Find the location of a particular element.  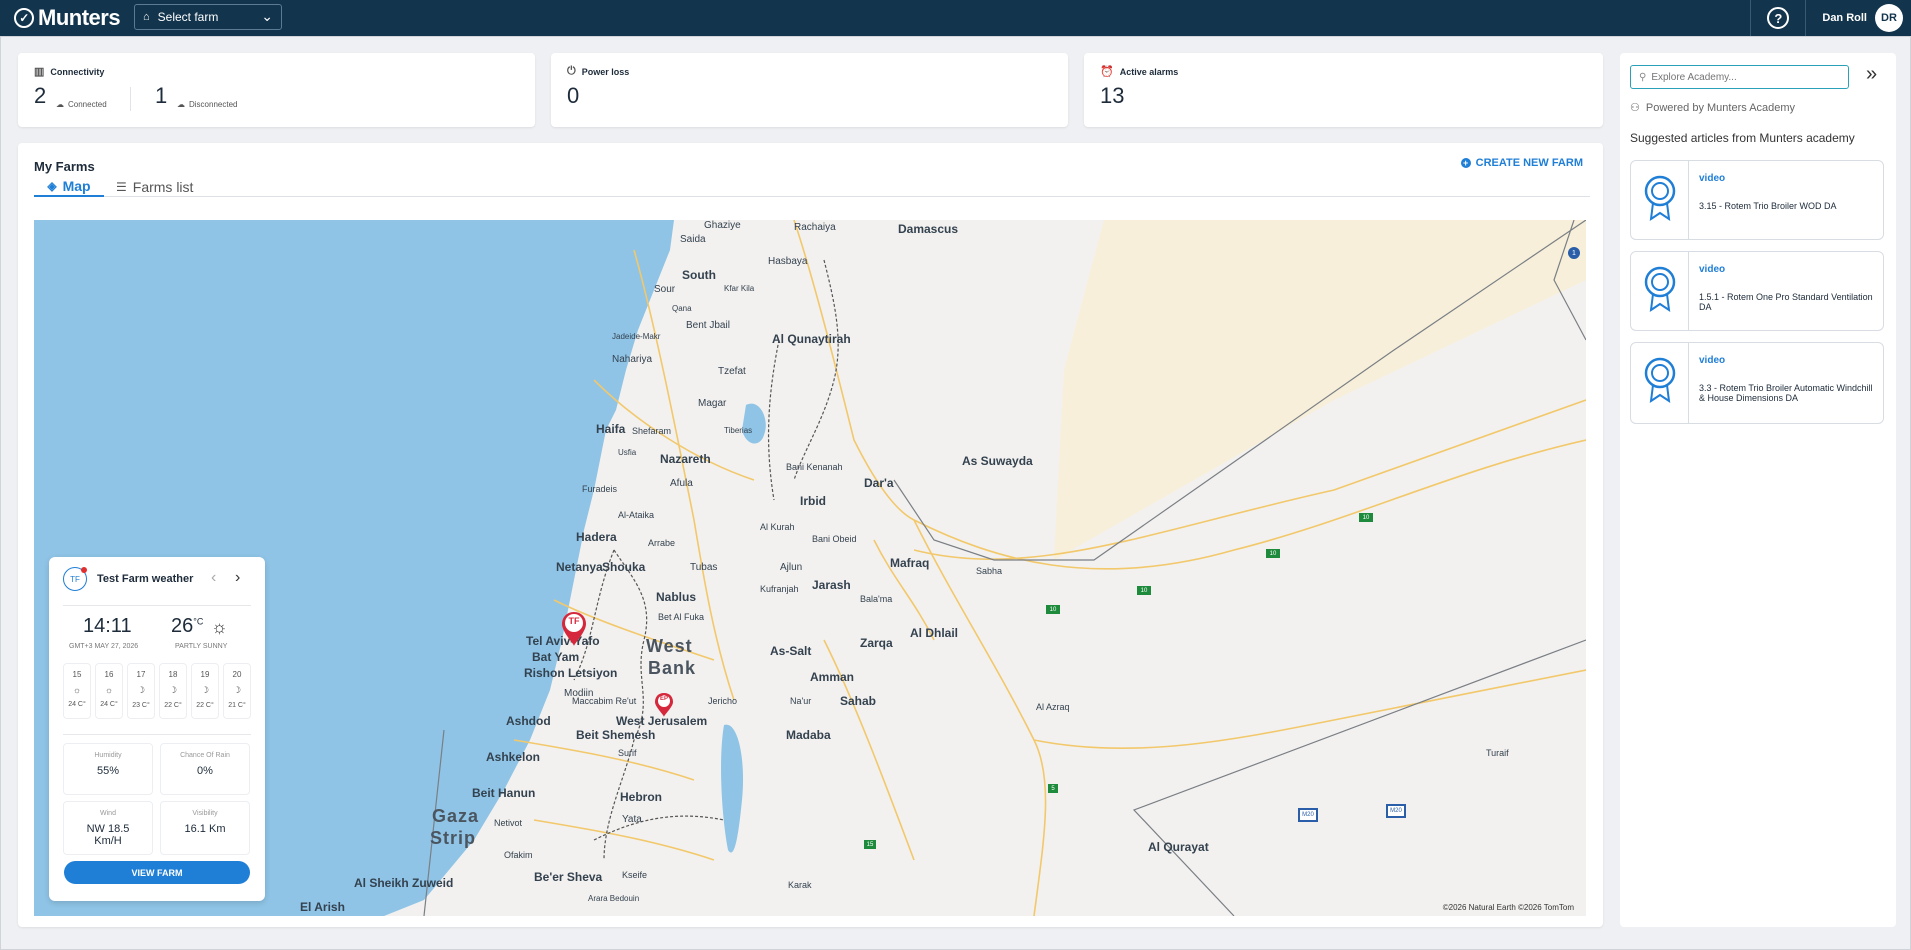

map-label: Nazareth is located at coordinates (685, 459).